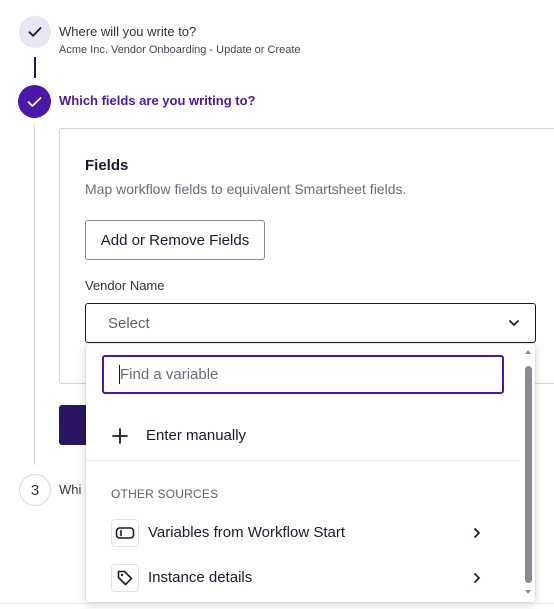  What do you see at coordinates (125, 533) in the screenshot?
I see `variable-box-icon` at bounding box center [125, 533].